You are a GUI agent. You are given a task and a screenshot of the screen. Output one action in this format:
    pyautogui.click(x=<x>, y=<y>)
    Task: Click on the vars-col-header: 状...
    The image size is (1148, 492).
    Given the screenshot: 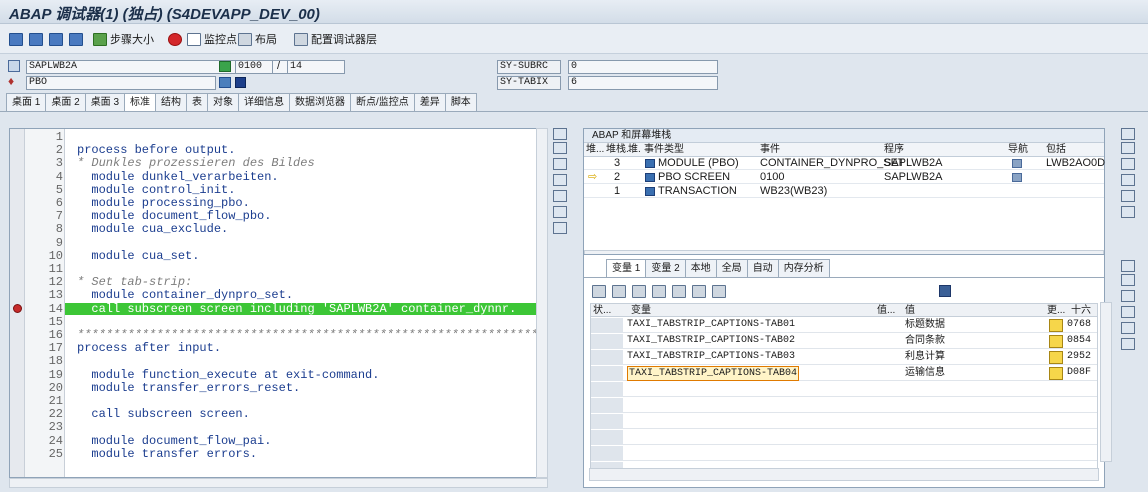 What is the action you would take?
    pyautogui.click(x=602, y=310)
    